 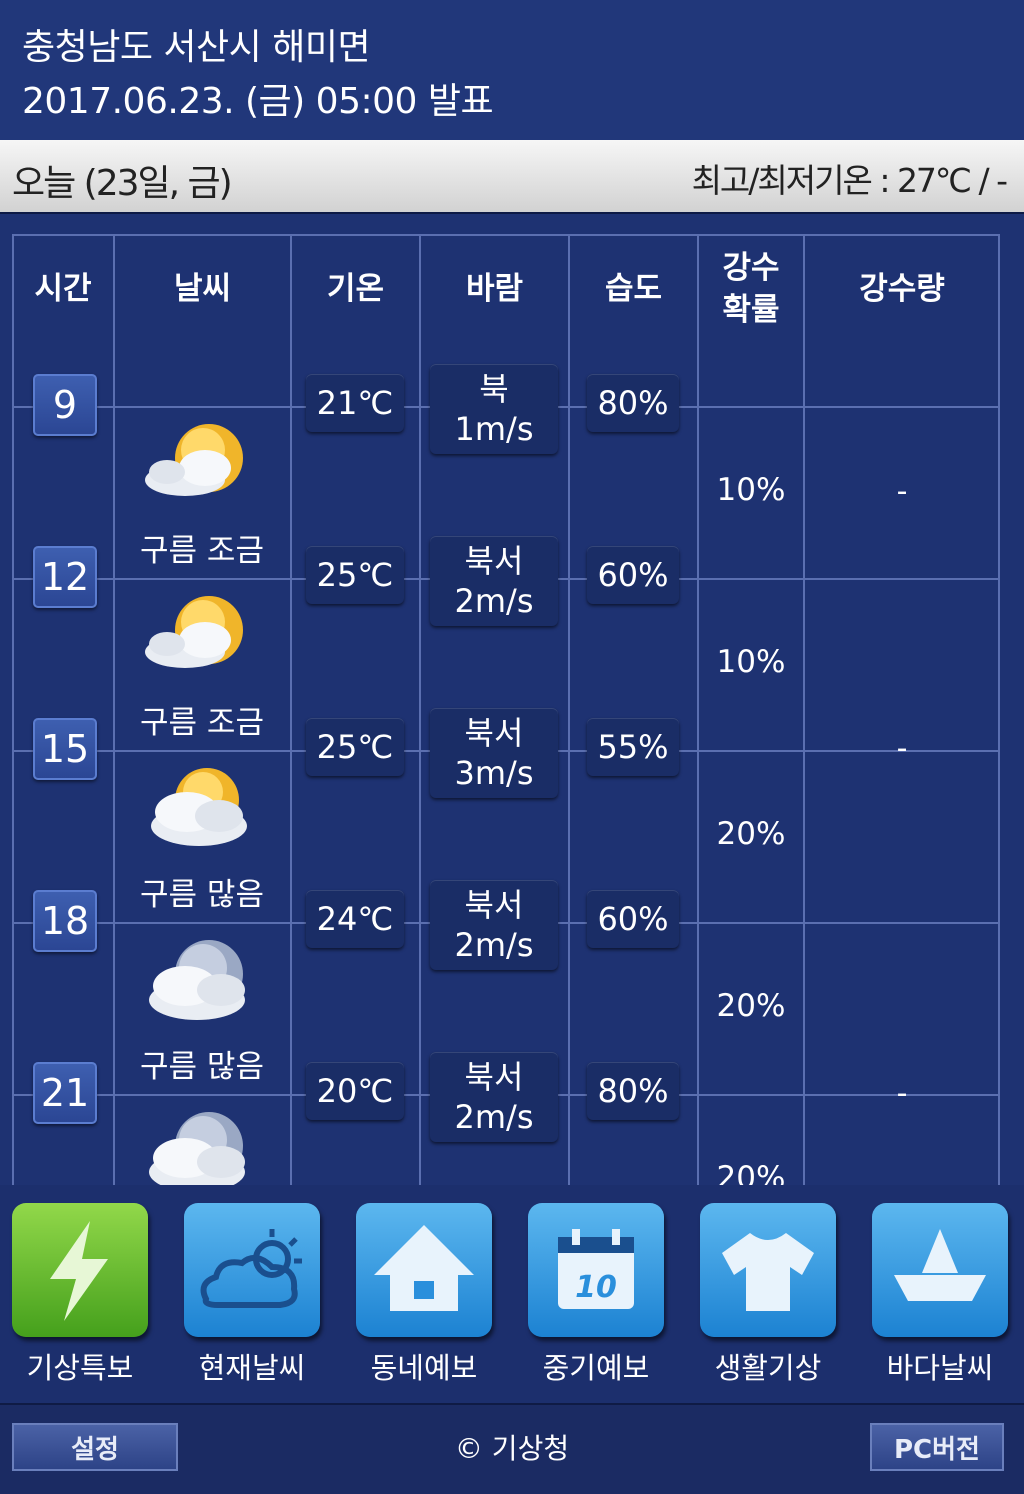 What do you see at coordinates (258, 101) in the screenshot?
I see `issued-time: 2017.06.23. (금) 05:00 발표` at bounding box center [258, 101].